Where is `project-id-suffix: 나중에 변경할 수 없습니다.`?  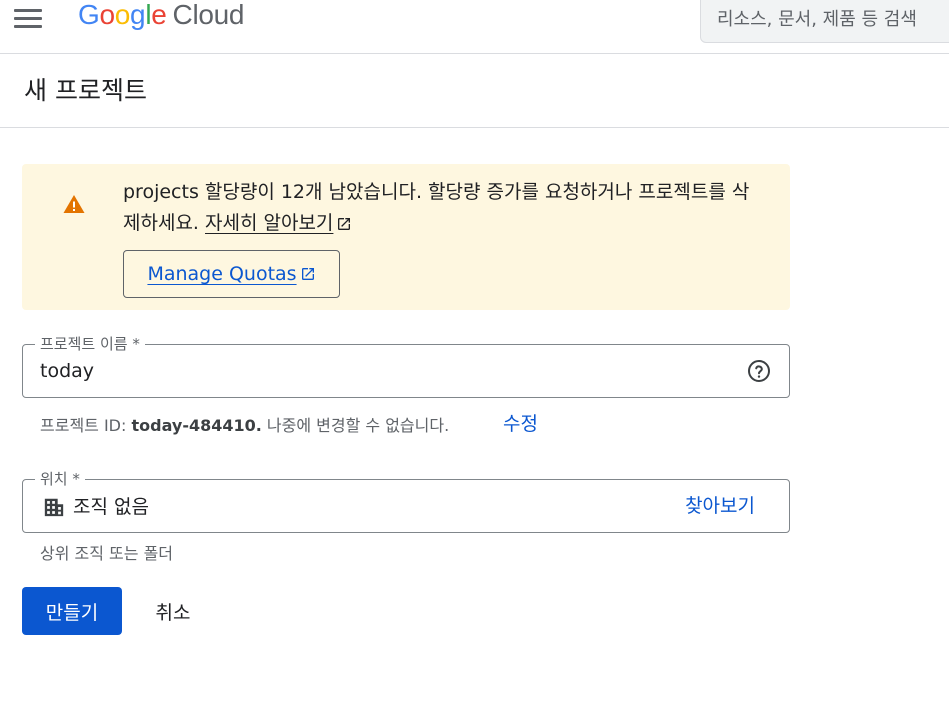 project-id-suffix: 나중에 변경할 수 없습니다. is located at coordinates (355, 425).